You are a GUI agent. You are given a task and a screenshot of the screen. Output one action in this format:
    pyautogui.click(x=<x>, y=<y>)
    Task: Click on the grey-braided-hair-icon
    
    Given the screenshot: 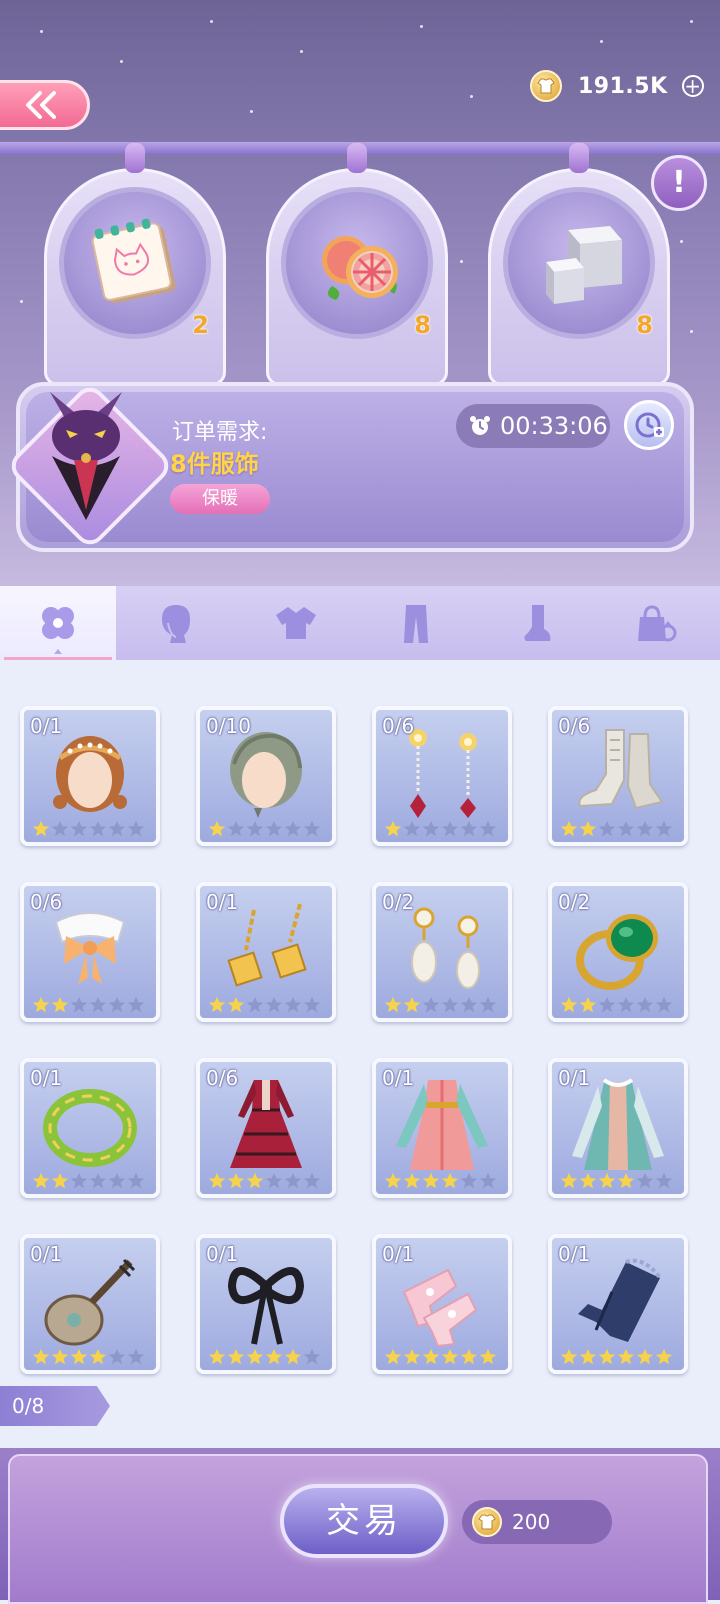 What is the action you would take?
    pyautogui.click(x=266, y=775)
    